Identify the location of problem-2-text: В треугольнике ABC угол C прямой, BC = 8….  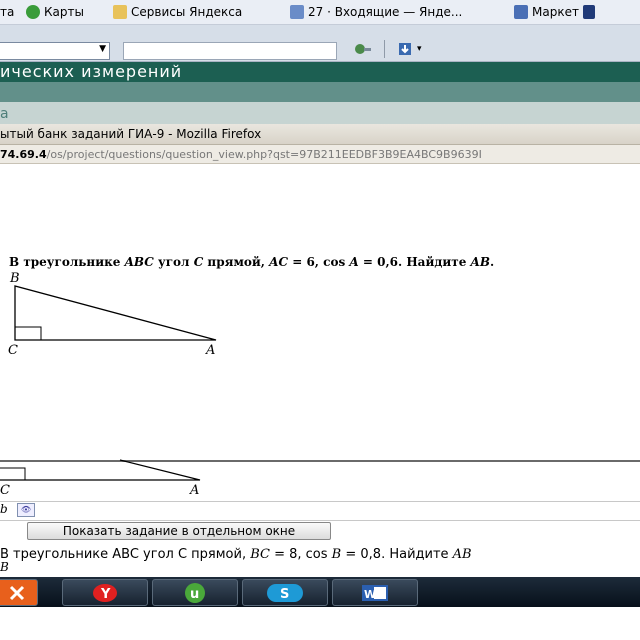
(236, 554).